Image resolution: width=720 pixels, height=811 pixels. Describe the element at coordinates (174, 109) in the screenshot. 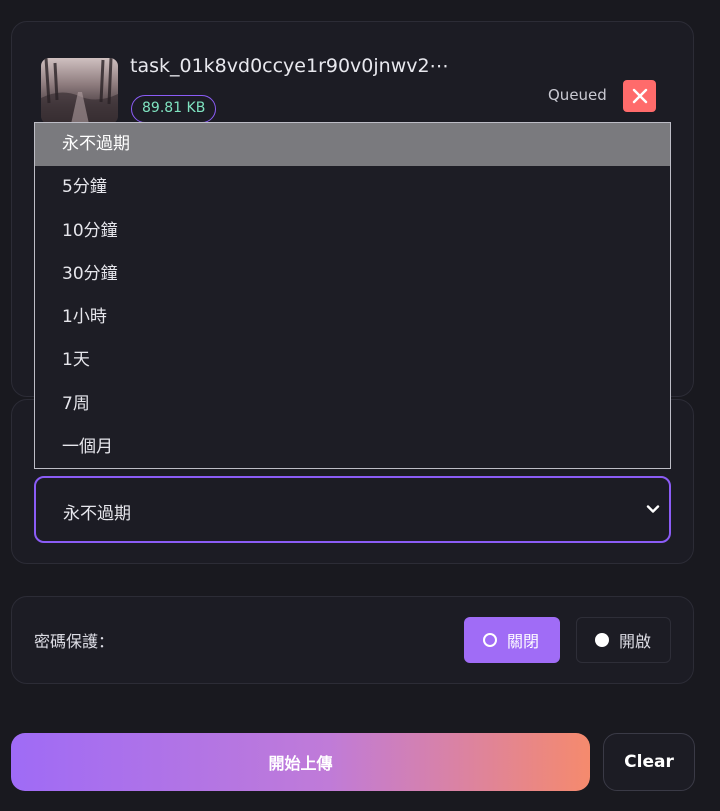

I see `file-size-badge: 89.81 KB` at that location.